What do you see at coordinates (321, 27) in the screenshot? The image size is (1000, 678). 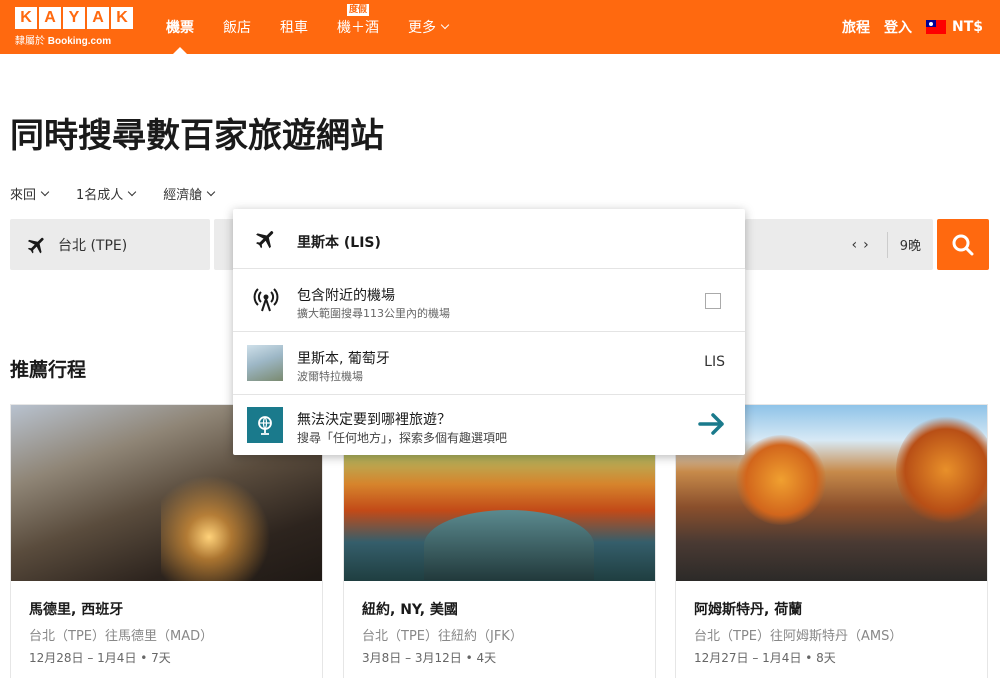 I see `main-nav: 機票 飯店 租車 度假 機＋酒 更多` at bounding box center [321, 27].